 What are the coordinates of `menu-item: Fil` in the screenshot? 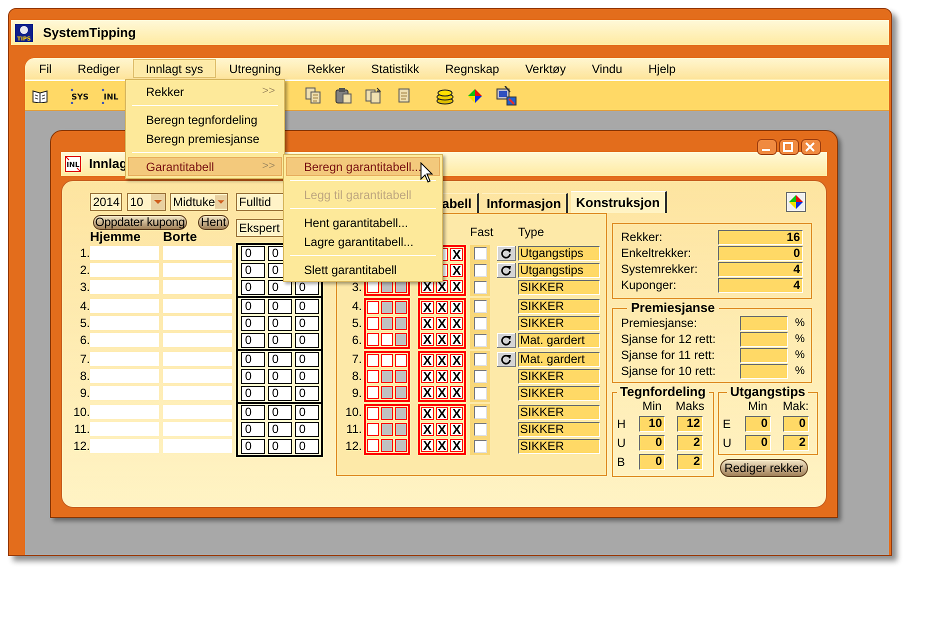 It's located at (45, 68).